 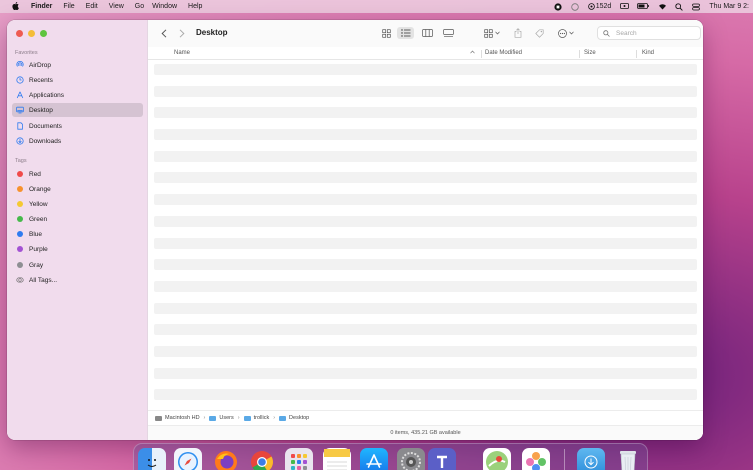 I want to click on teams-icon, so click(x=442, y=459).